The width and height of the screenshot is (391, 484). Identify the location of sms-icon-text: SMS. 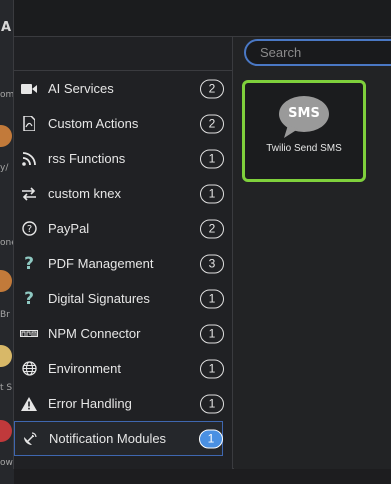
(304, 113).